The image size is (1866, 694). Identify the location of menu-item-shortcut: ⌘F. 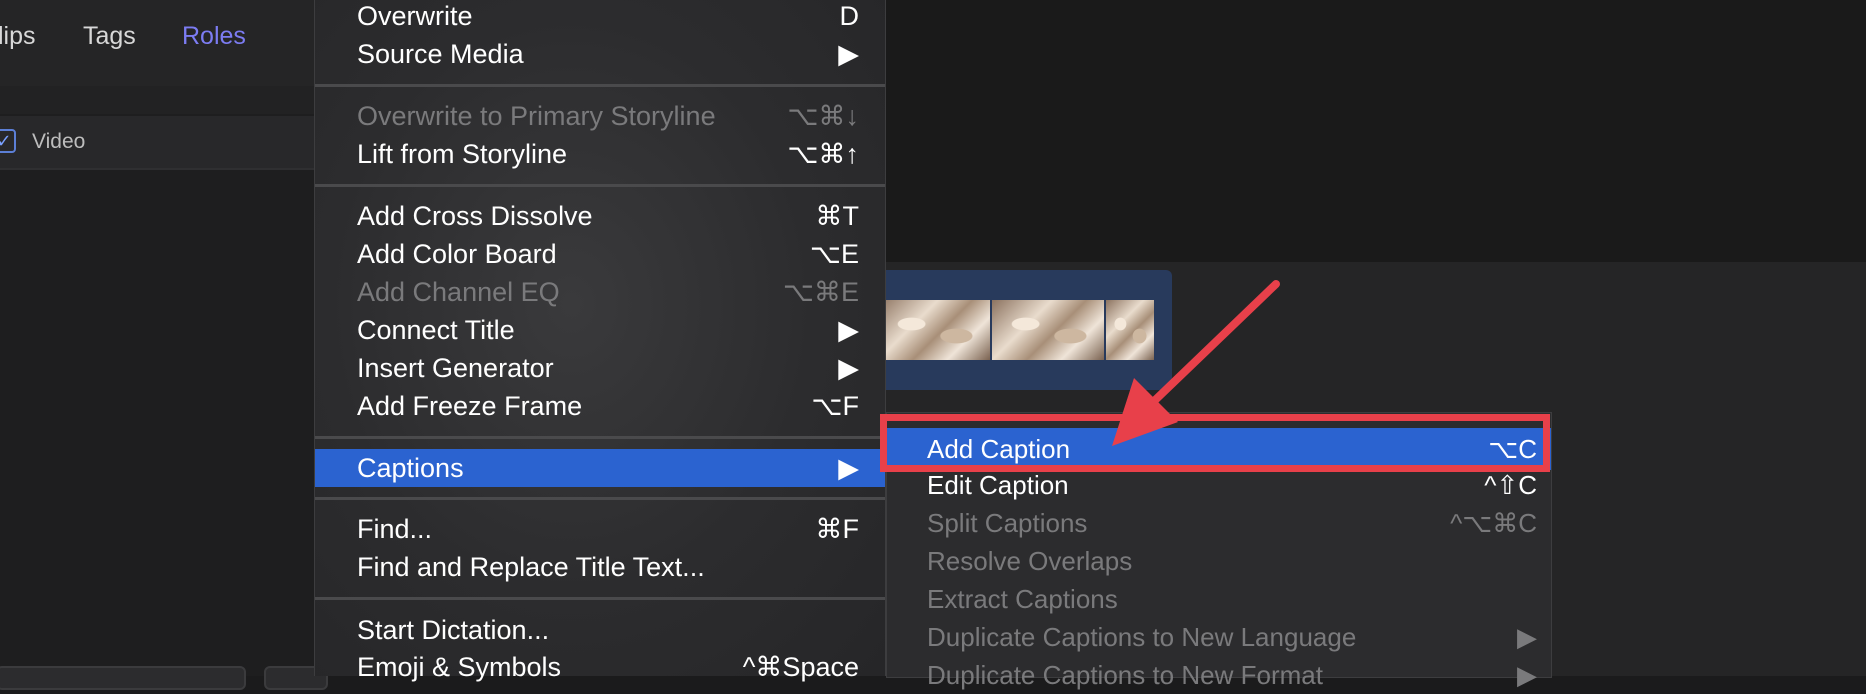
(837, 529).